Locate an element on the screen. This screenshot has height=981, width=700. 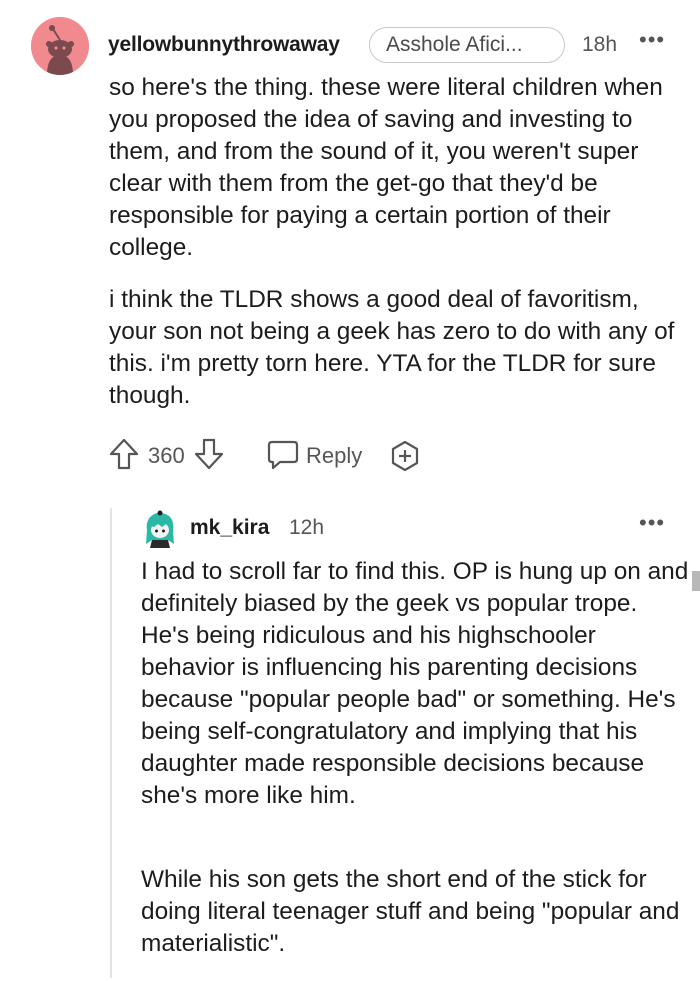
speech-bubble-icon is located at coordinates (283, 457).